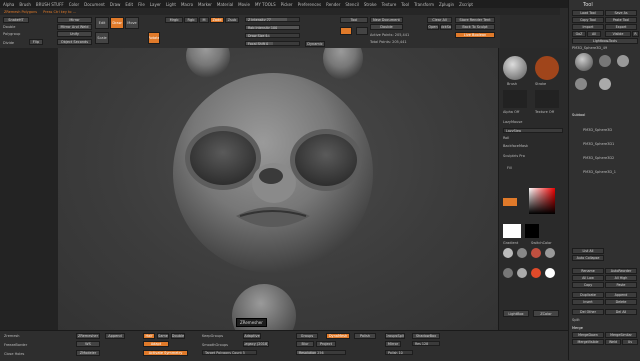 Image resolution: width=640 pixels, height=361 pixels. What do you see at coordinates (588, 13) in the screenshot?
I see `load-tool-button: Load Tool` at bounding box center [588, 13].